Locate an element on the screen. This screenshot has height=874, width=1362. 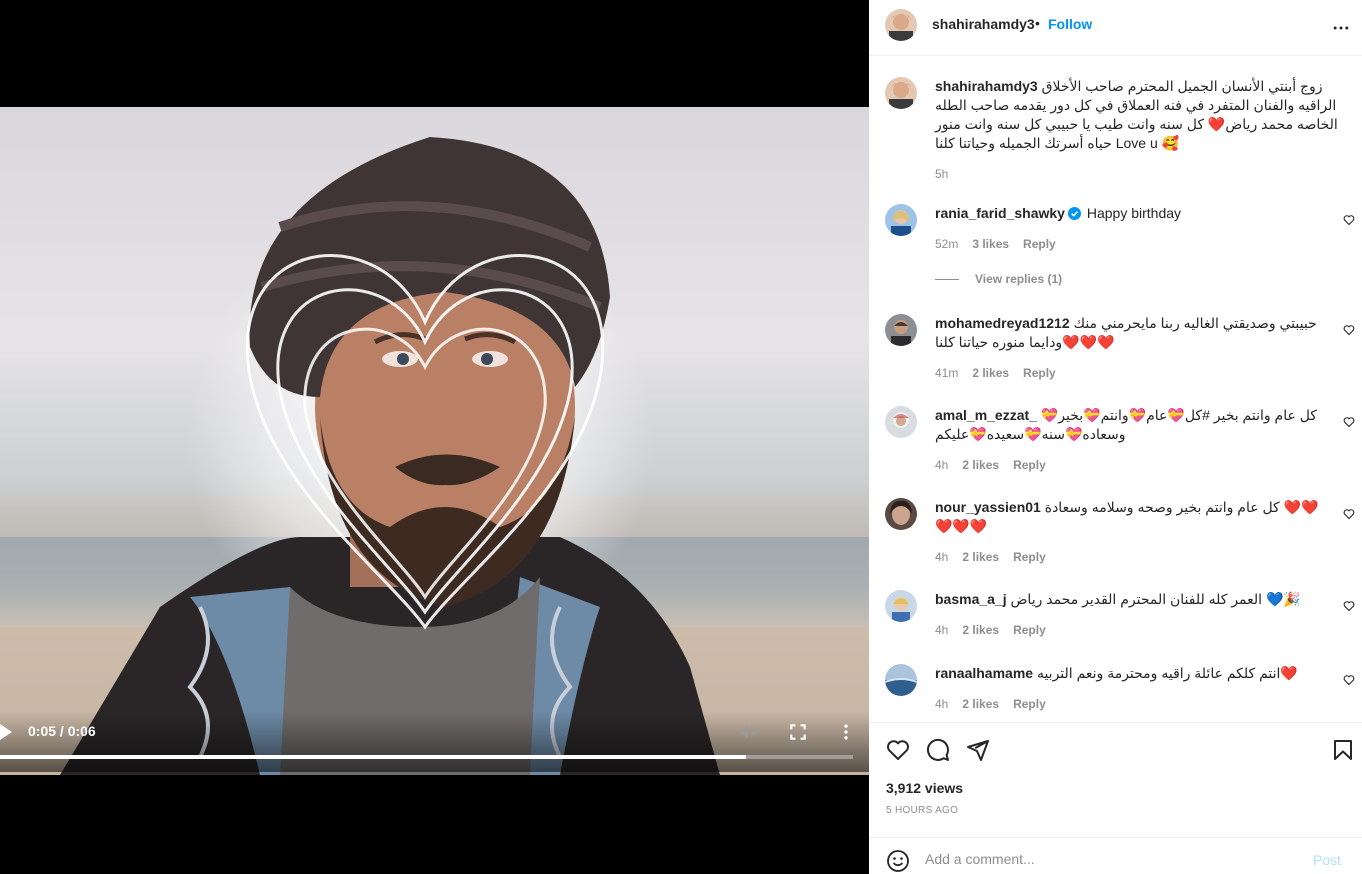
post-actions: 3,912 views 5 HOURS AGO Post is located at coordinates (1115, 798).